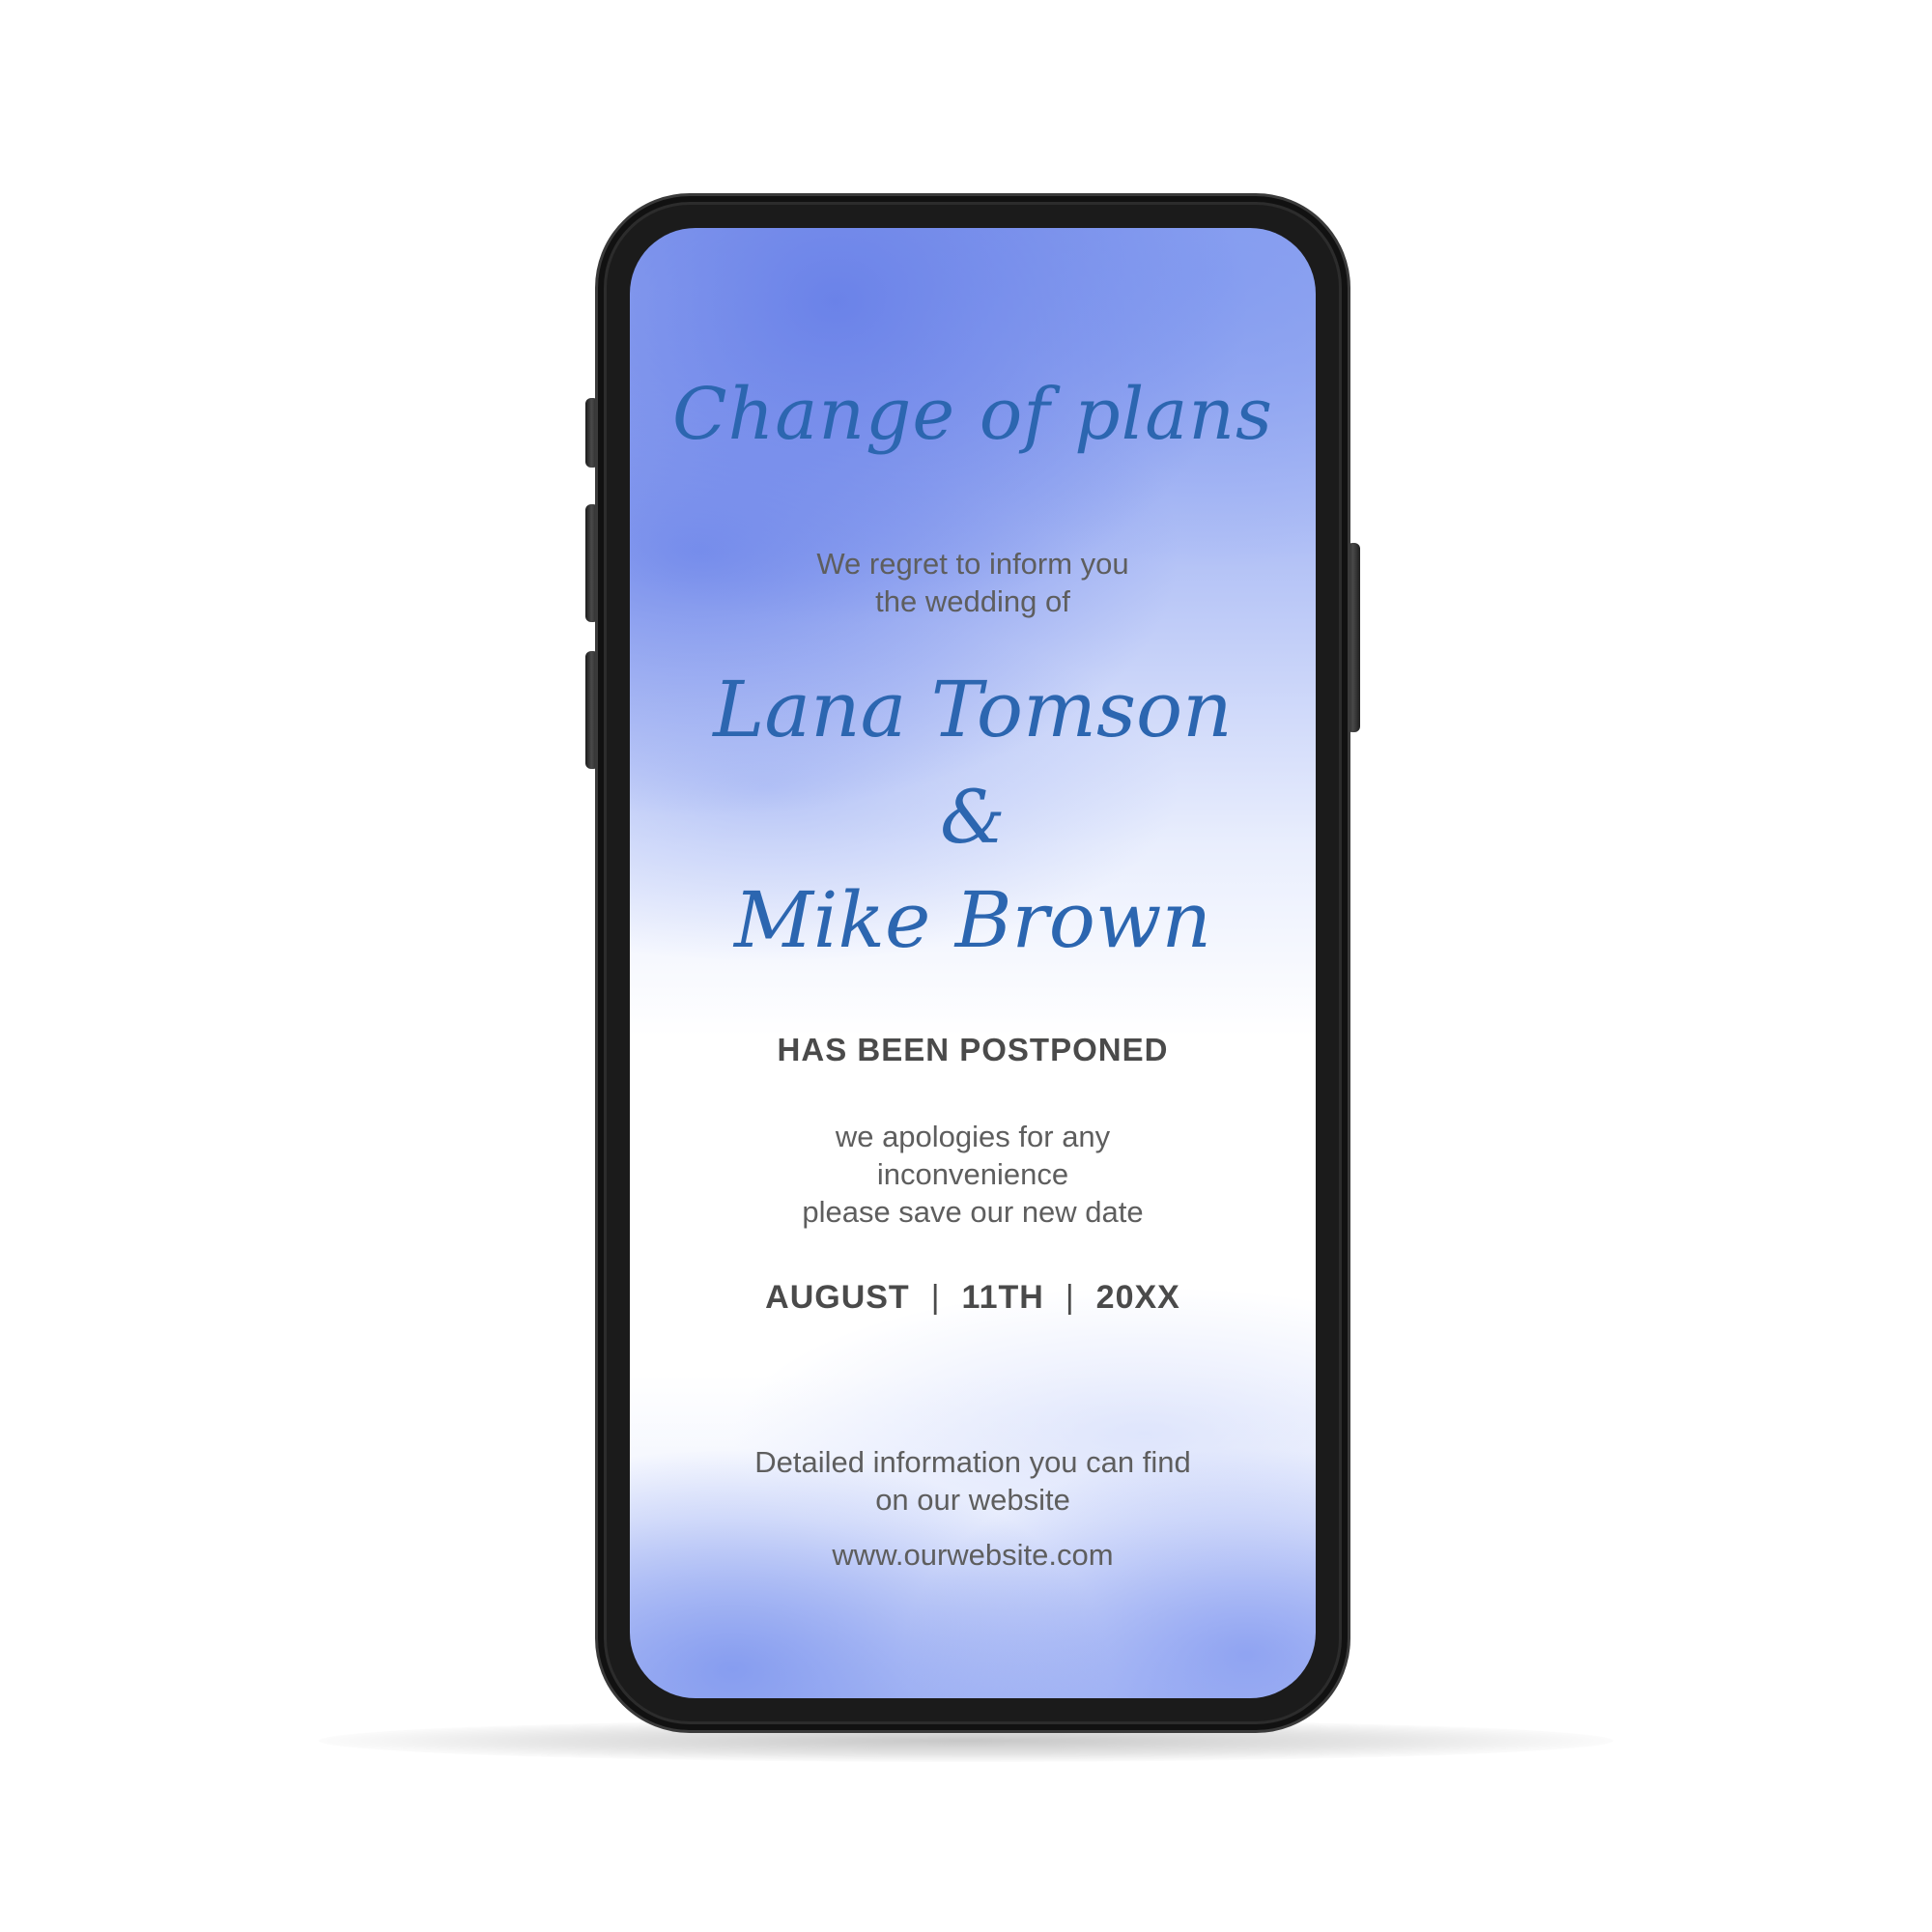 This screenshot has height=1932, width=1932. What do you see at coordinates (1137, 1297) in the screenshot?
I see `date-year: 20XX` at bounding box center [1137, 1297].